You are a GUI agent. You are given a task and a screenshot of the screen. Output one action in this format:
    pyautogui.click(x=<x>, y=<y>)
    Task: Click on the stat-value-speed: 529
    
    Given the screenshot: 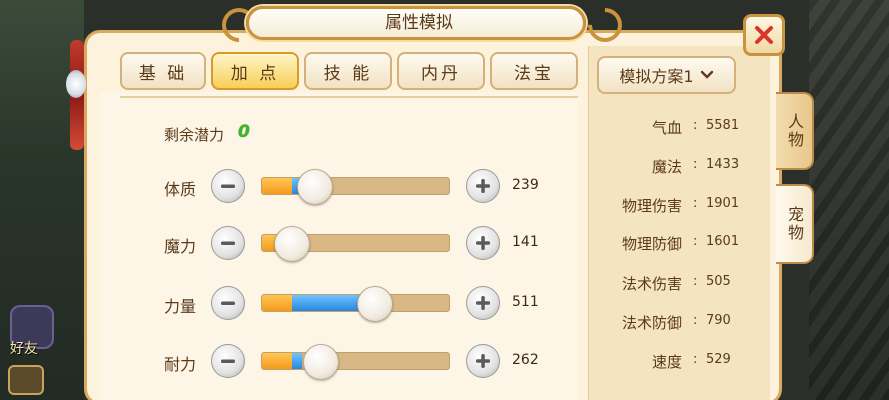 What is the action you would take?
    pyautogui.click(x=718, y=359)
    